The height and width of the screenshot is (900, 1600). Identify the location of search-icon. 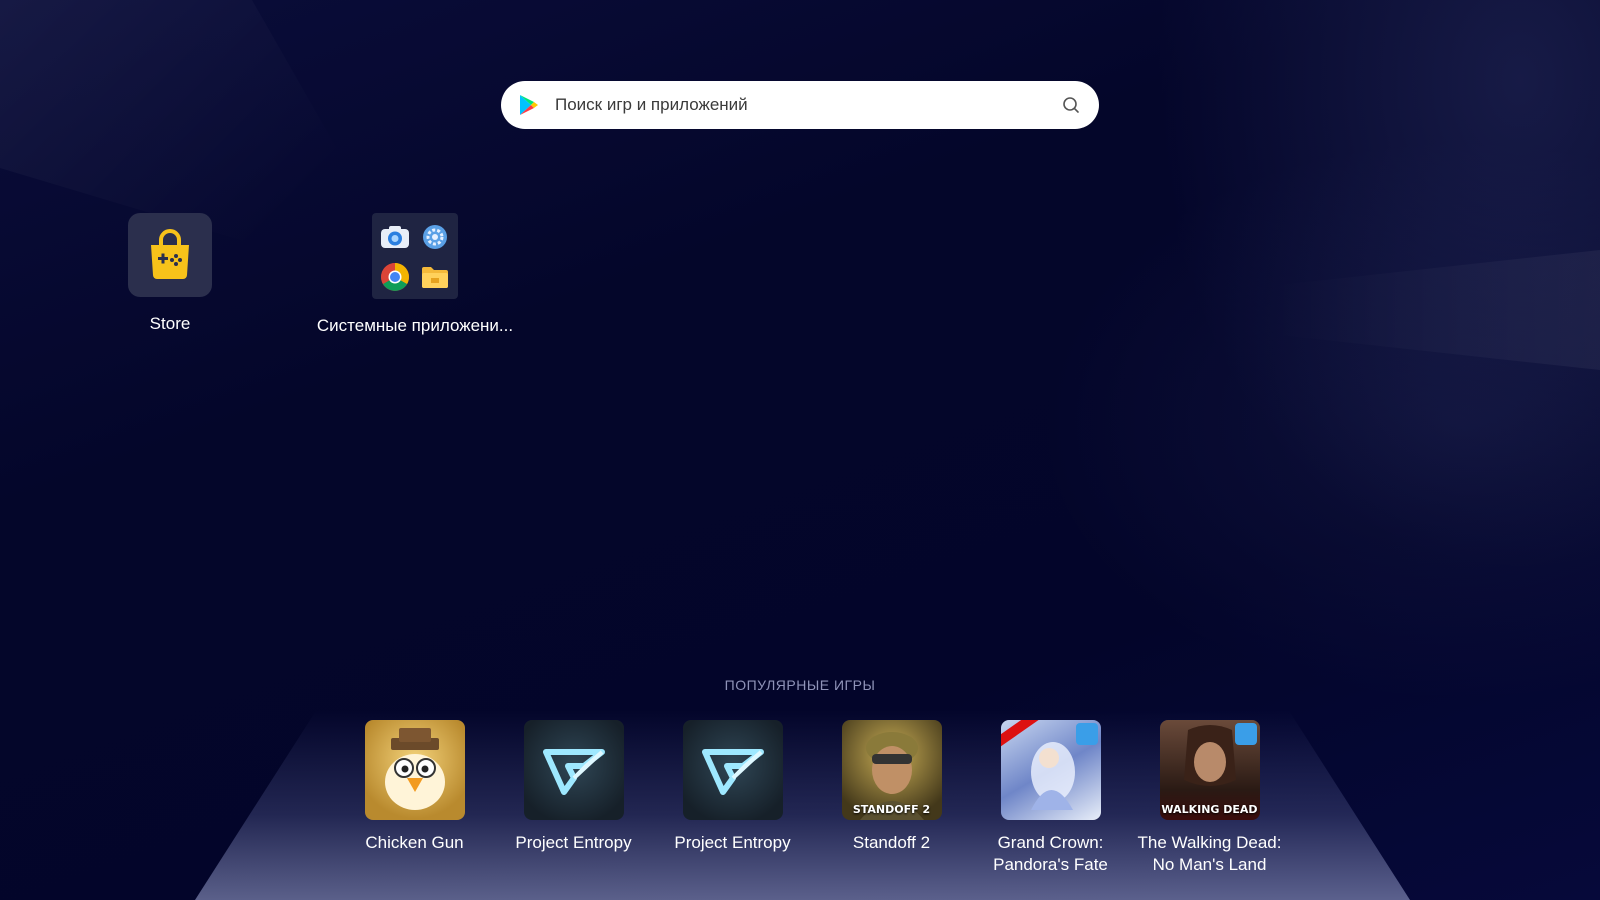
(1071, 105).